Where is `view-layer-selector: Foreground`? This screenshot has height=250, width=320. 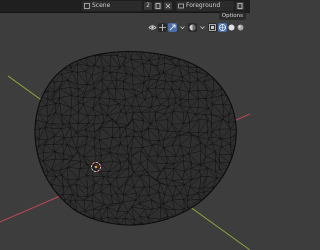
view-layer-selector: Foreground is located at coordinates (205, 6).